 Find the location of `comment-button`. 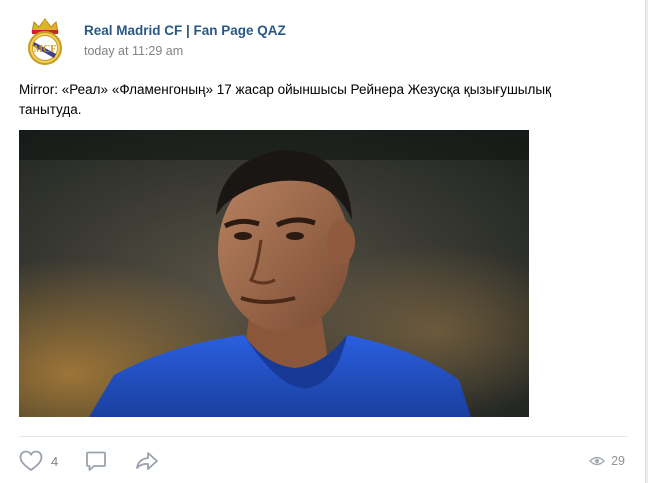

comment-button is located at coordinates (96, 461).